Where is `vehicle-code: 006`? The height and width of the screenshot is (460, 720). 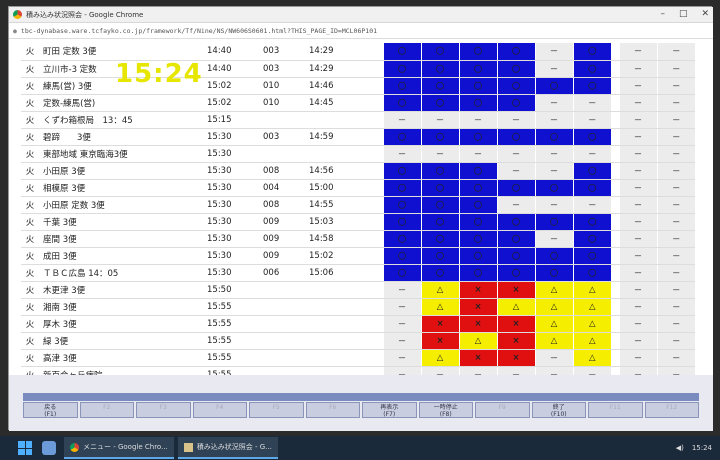
vehicle-code: 006 is located at coordinates (286, 273).